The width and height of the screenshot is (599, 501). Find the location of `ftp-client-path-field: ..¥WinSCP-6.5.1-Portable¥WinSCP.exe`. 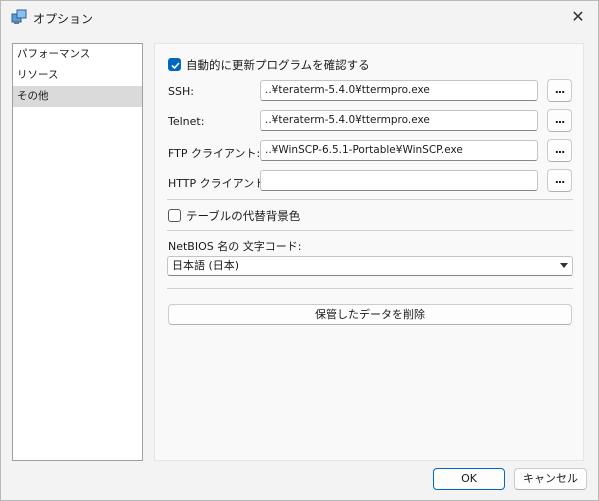

ftp-client-path-field: ..¥WinSCP-6.5.1-Portable¥WinSCP.exe is located at coordinates (399, 150).